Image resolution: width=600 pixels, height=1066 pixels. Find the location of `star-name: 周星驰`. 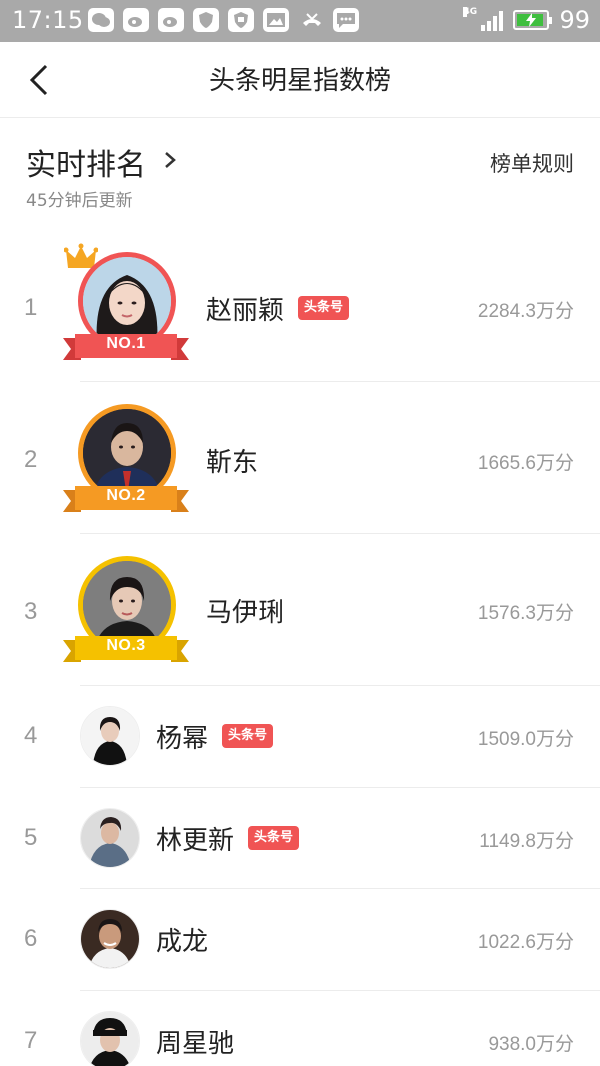

star-name: 周星驰 is located at coordinates (195, 1041).